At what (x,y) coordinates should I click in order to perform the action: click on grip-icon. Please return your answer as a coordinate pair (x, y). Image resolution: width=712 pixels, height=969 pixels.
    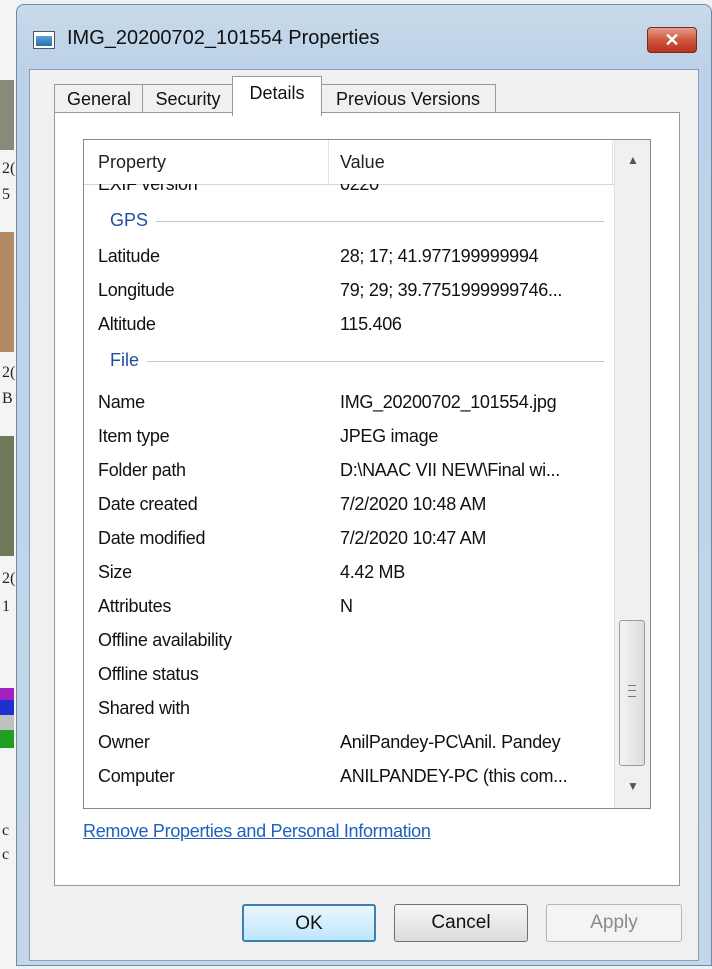
    Looking at the image, I should click on (632, 691).